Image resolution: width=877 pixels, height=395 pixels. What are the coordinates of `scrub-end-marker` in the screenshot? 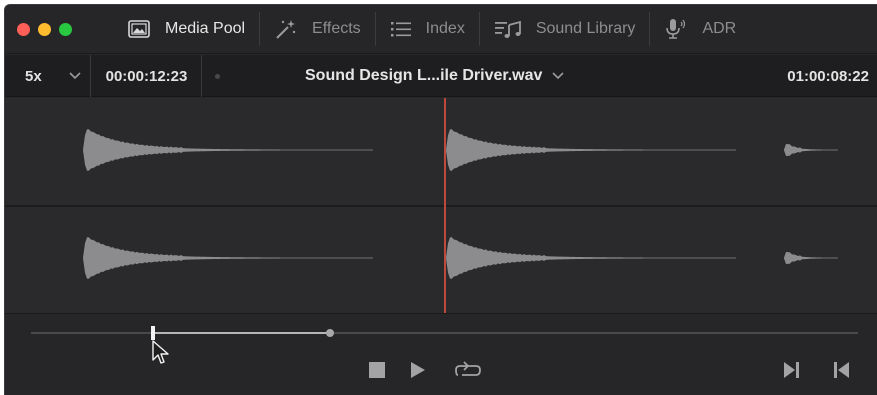 It's located at (330, 333).